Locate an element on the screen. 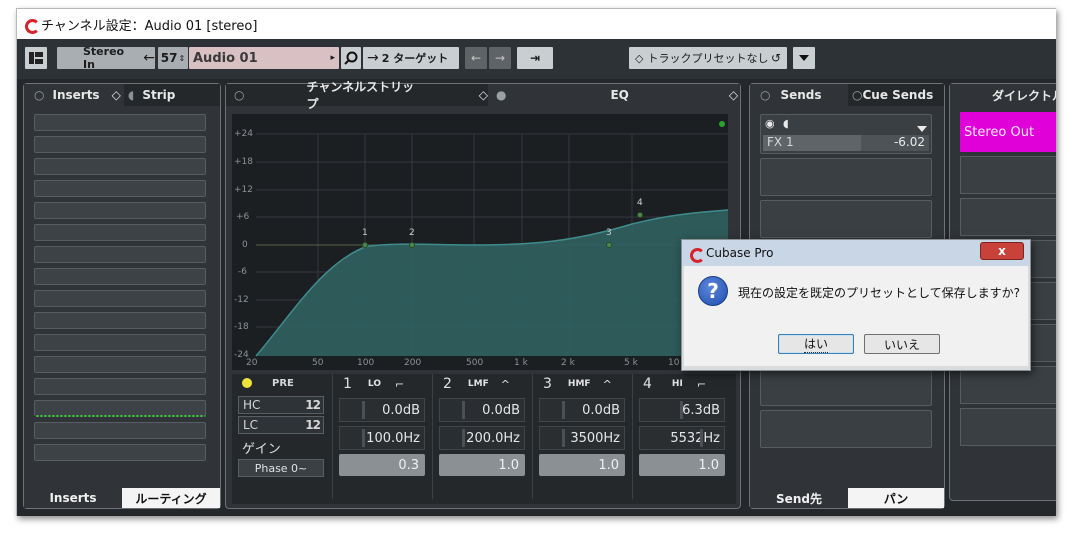  freq-marker is located at coordinates (701, 438).